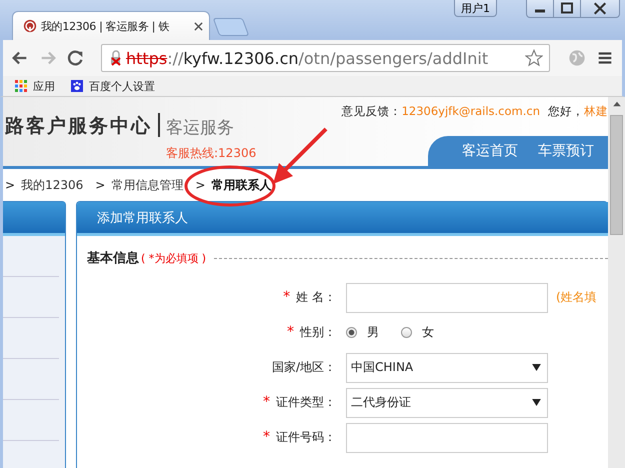 The height and width of the screenshot is (468, 625). What do you see at coordinates (475, 8) in the screenshot?
I see `user-button: 用户1` at bounding box center [475, 8].